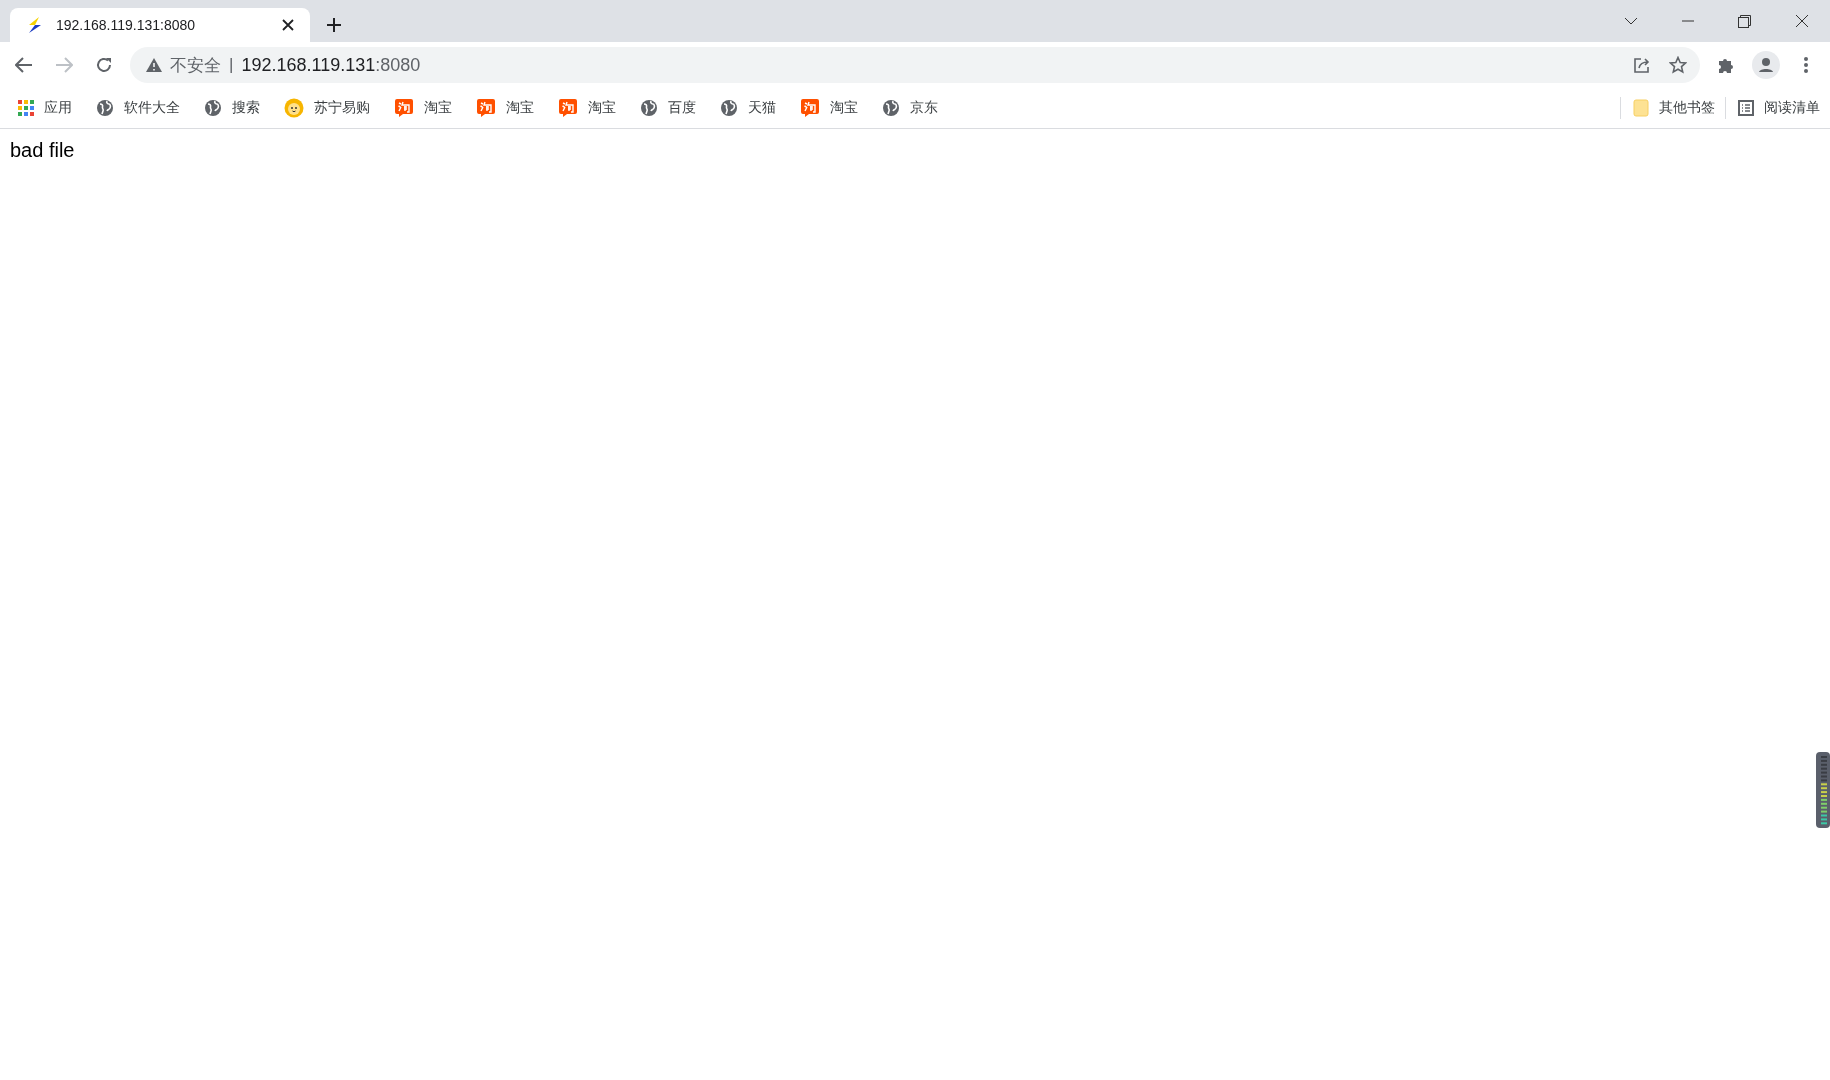  I want to click on list-icon, so click(1746, 108).